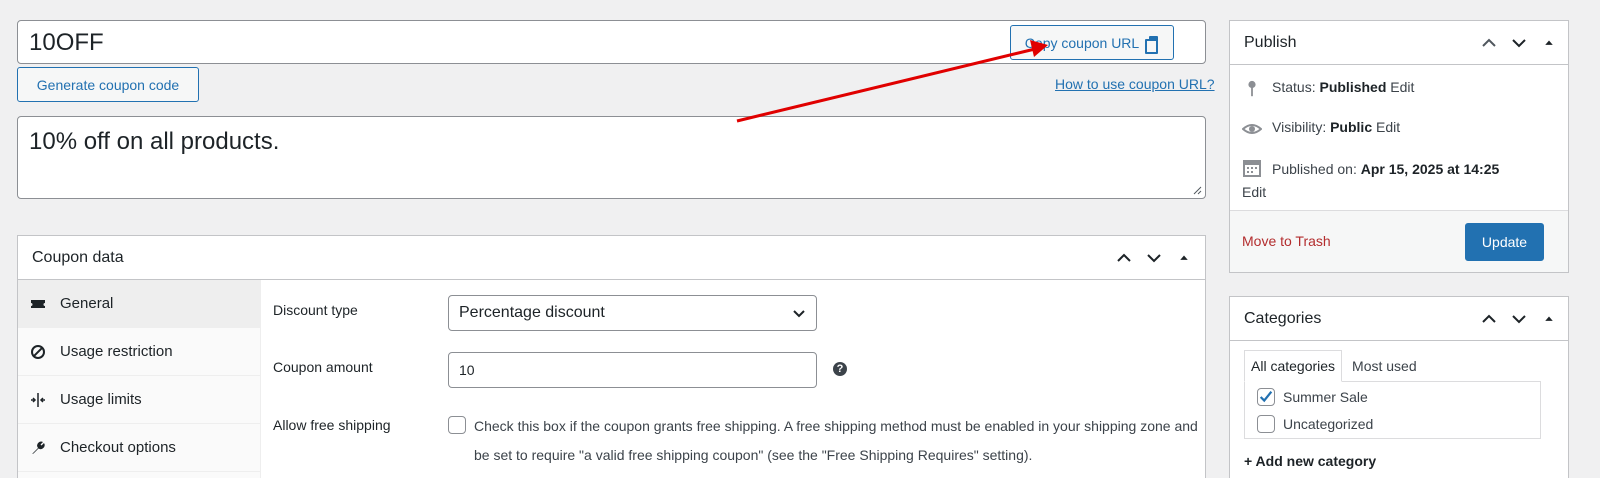  I want to click on free-shipping-label: Allow free shipping, so click(332, 425).